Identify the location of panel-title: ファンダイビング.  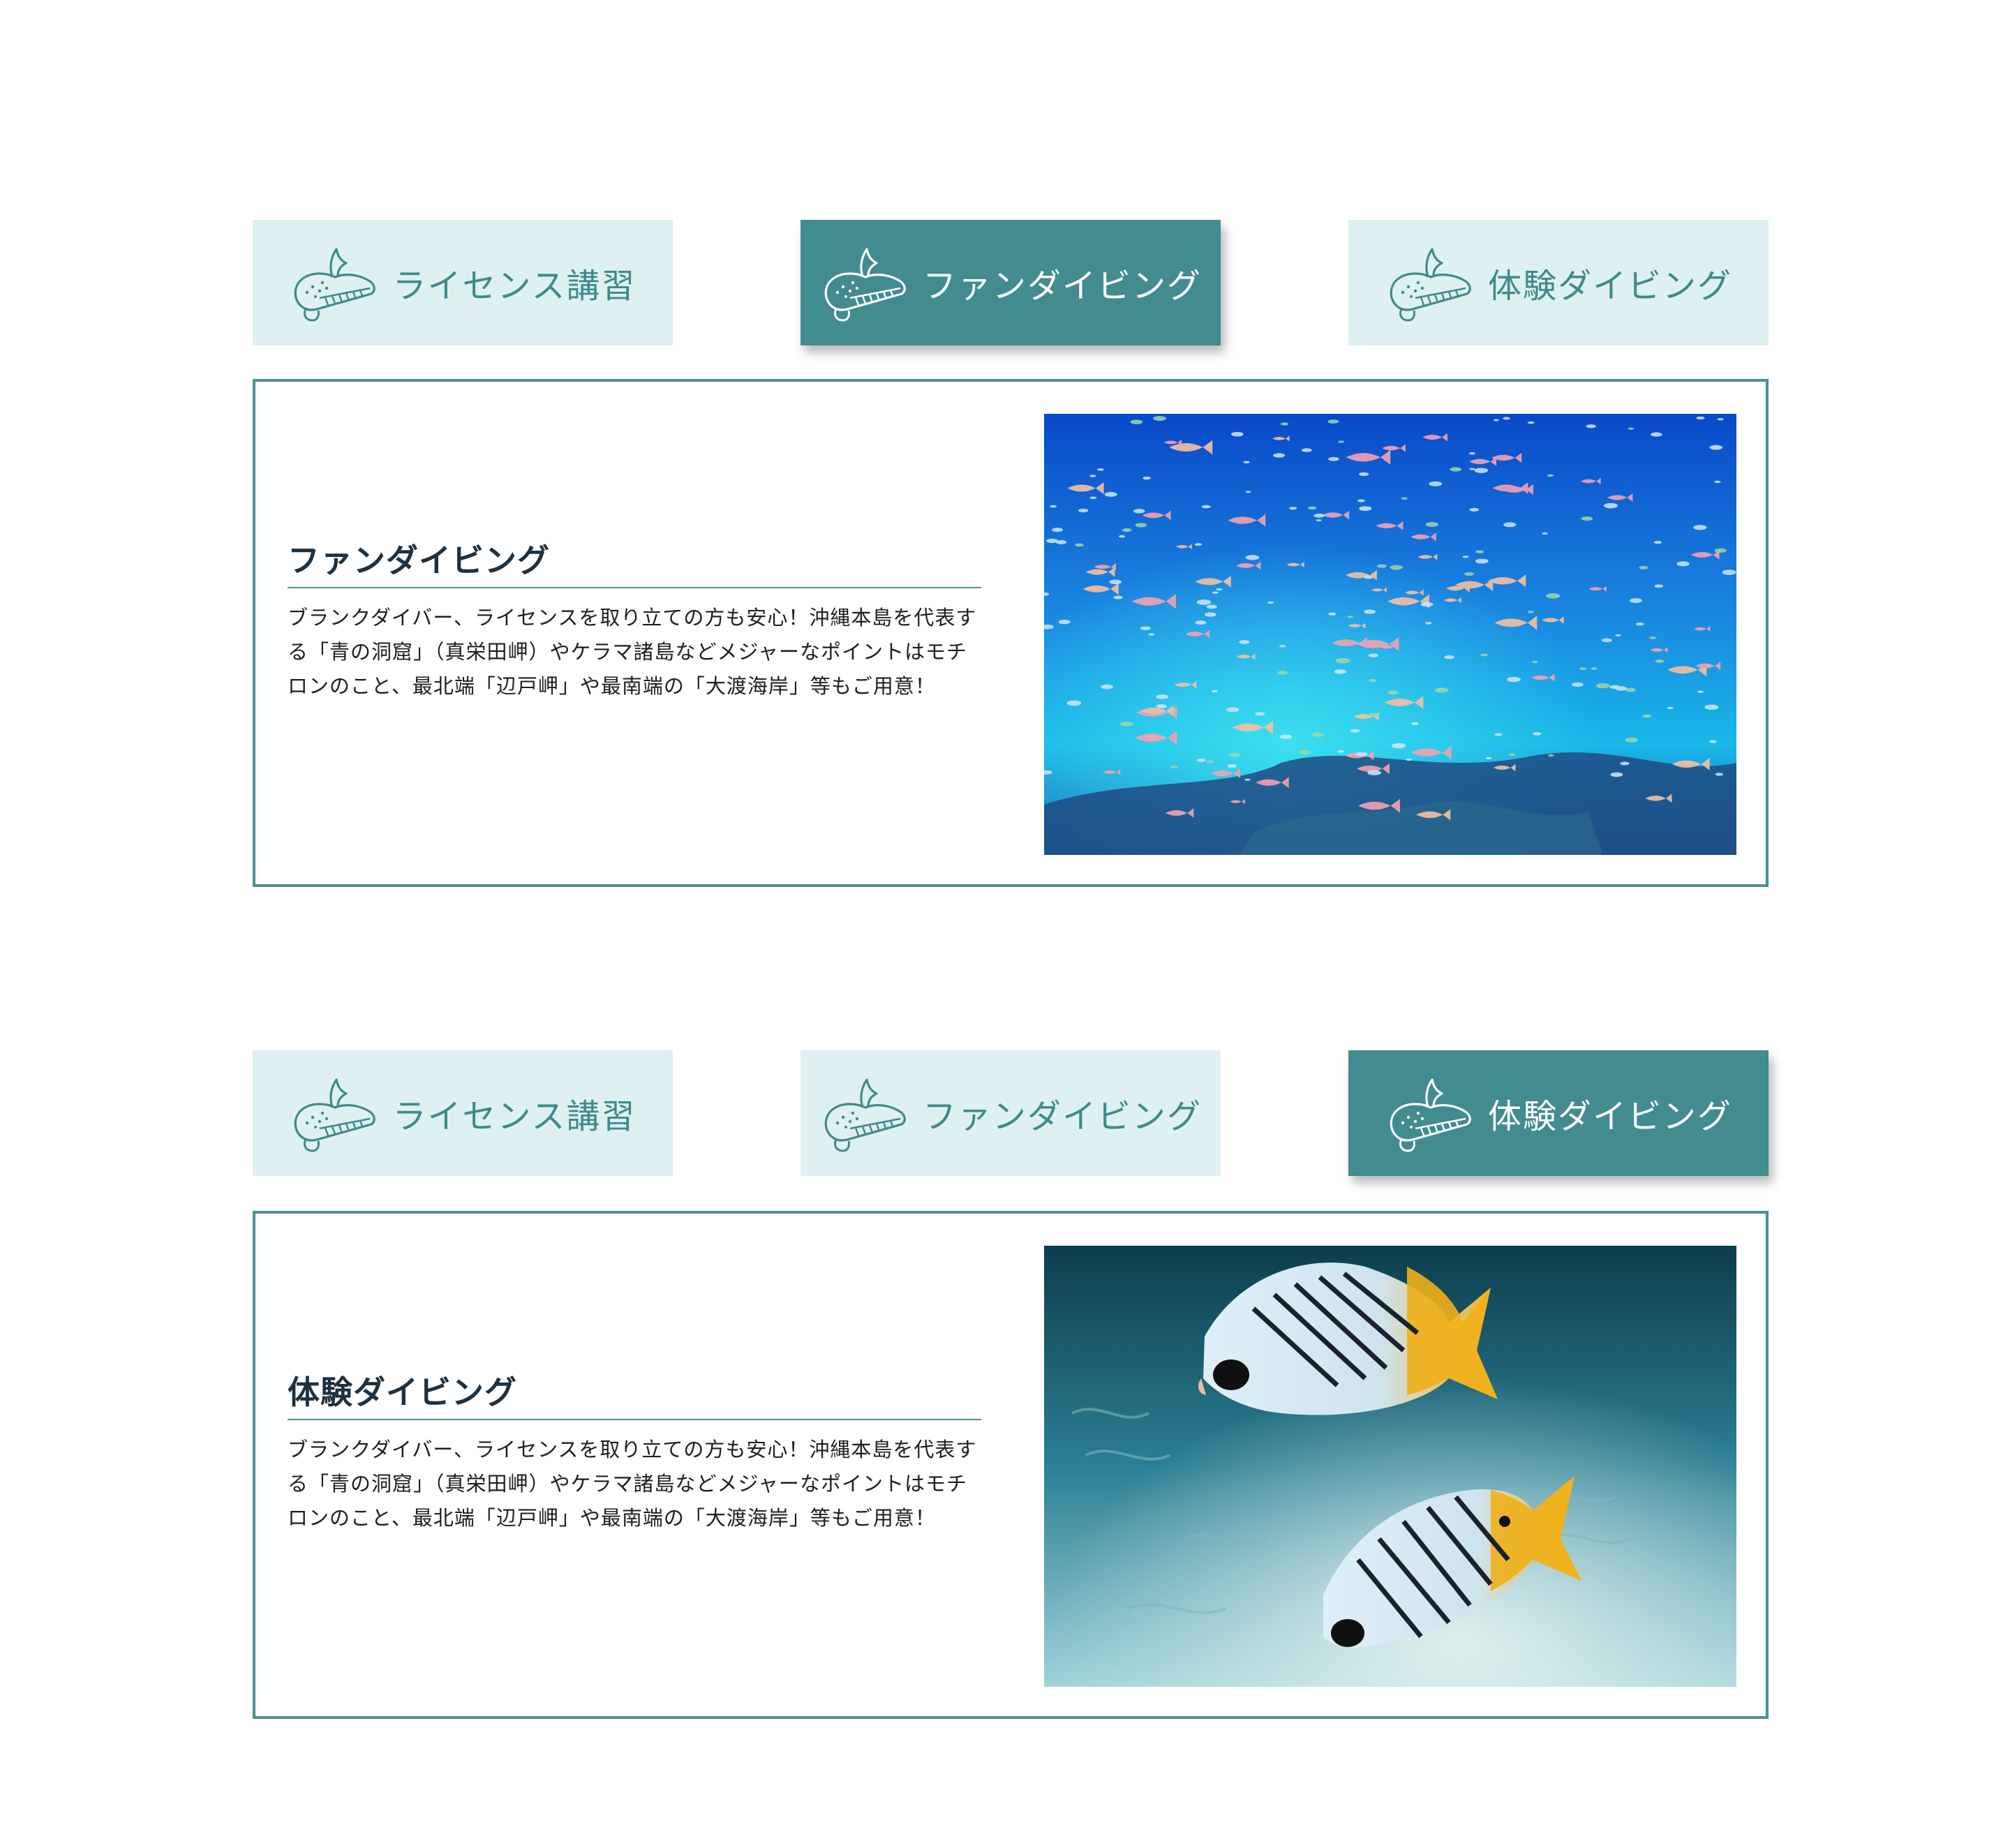
(634, 561).